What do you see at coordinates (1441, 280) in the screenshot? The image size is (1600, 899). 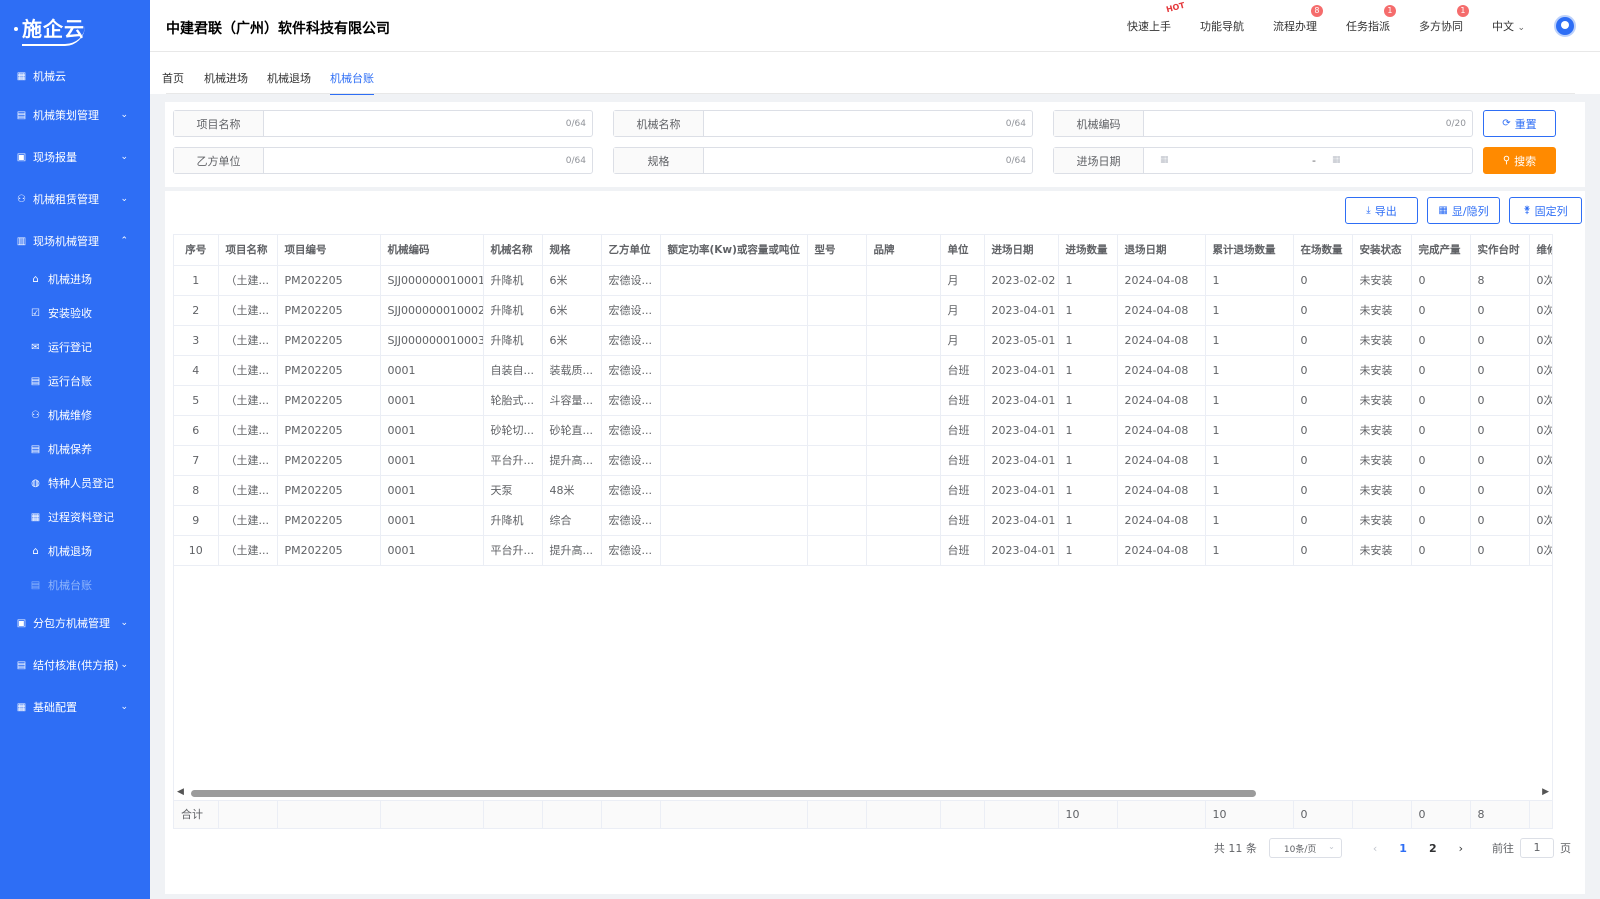 I see `table-cell: 0` at bounding box center [1441, 280].